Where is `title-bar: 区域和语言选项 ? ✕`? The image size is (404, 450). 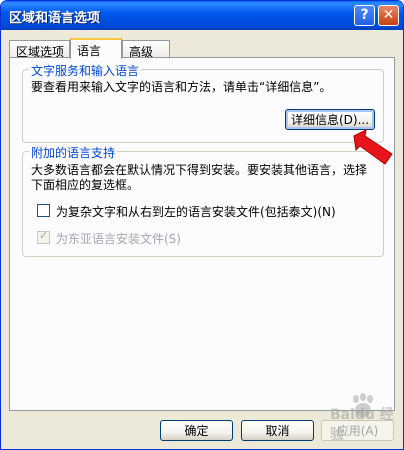
title-bar: 区域和语言选项 ? ✕ is located at coordinates (202, 15).